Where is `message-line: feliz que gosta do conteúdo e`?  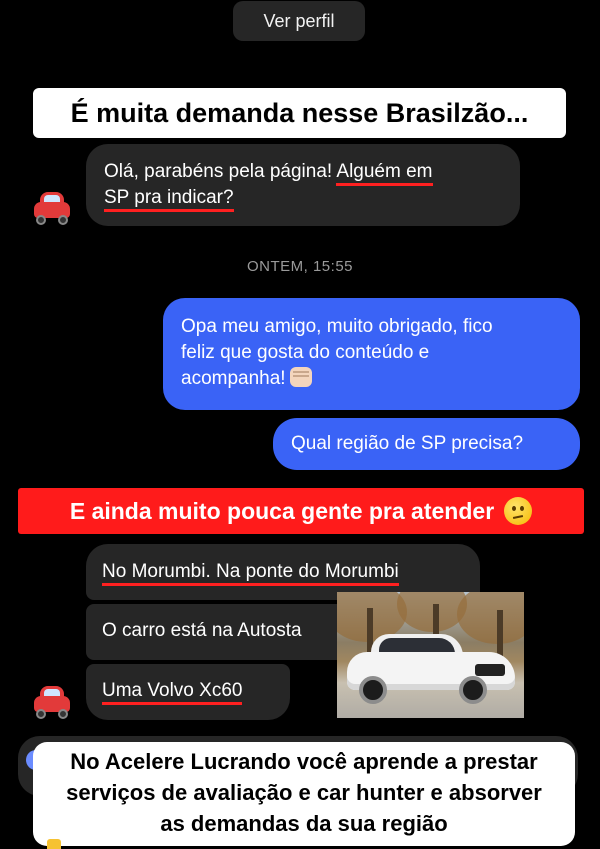 message-line: feliz que gosta do conteúdo e is located at coordinates (305, 352).